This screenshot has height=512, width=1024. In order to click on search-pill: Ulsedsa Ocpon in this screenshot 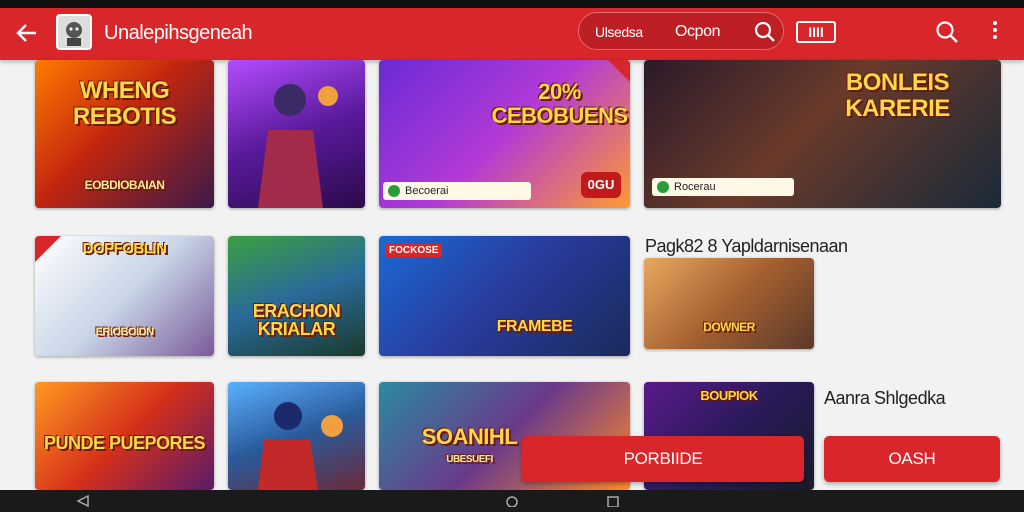, I will do `click(681, 31)`.